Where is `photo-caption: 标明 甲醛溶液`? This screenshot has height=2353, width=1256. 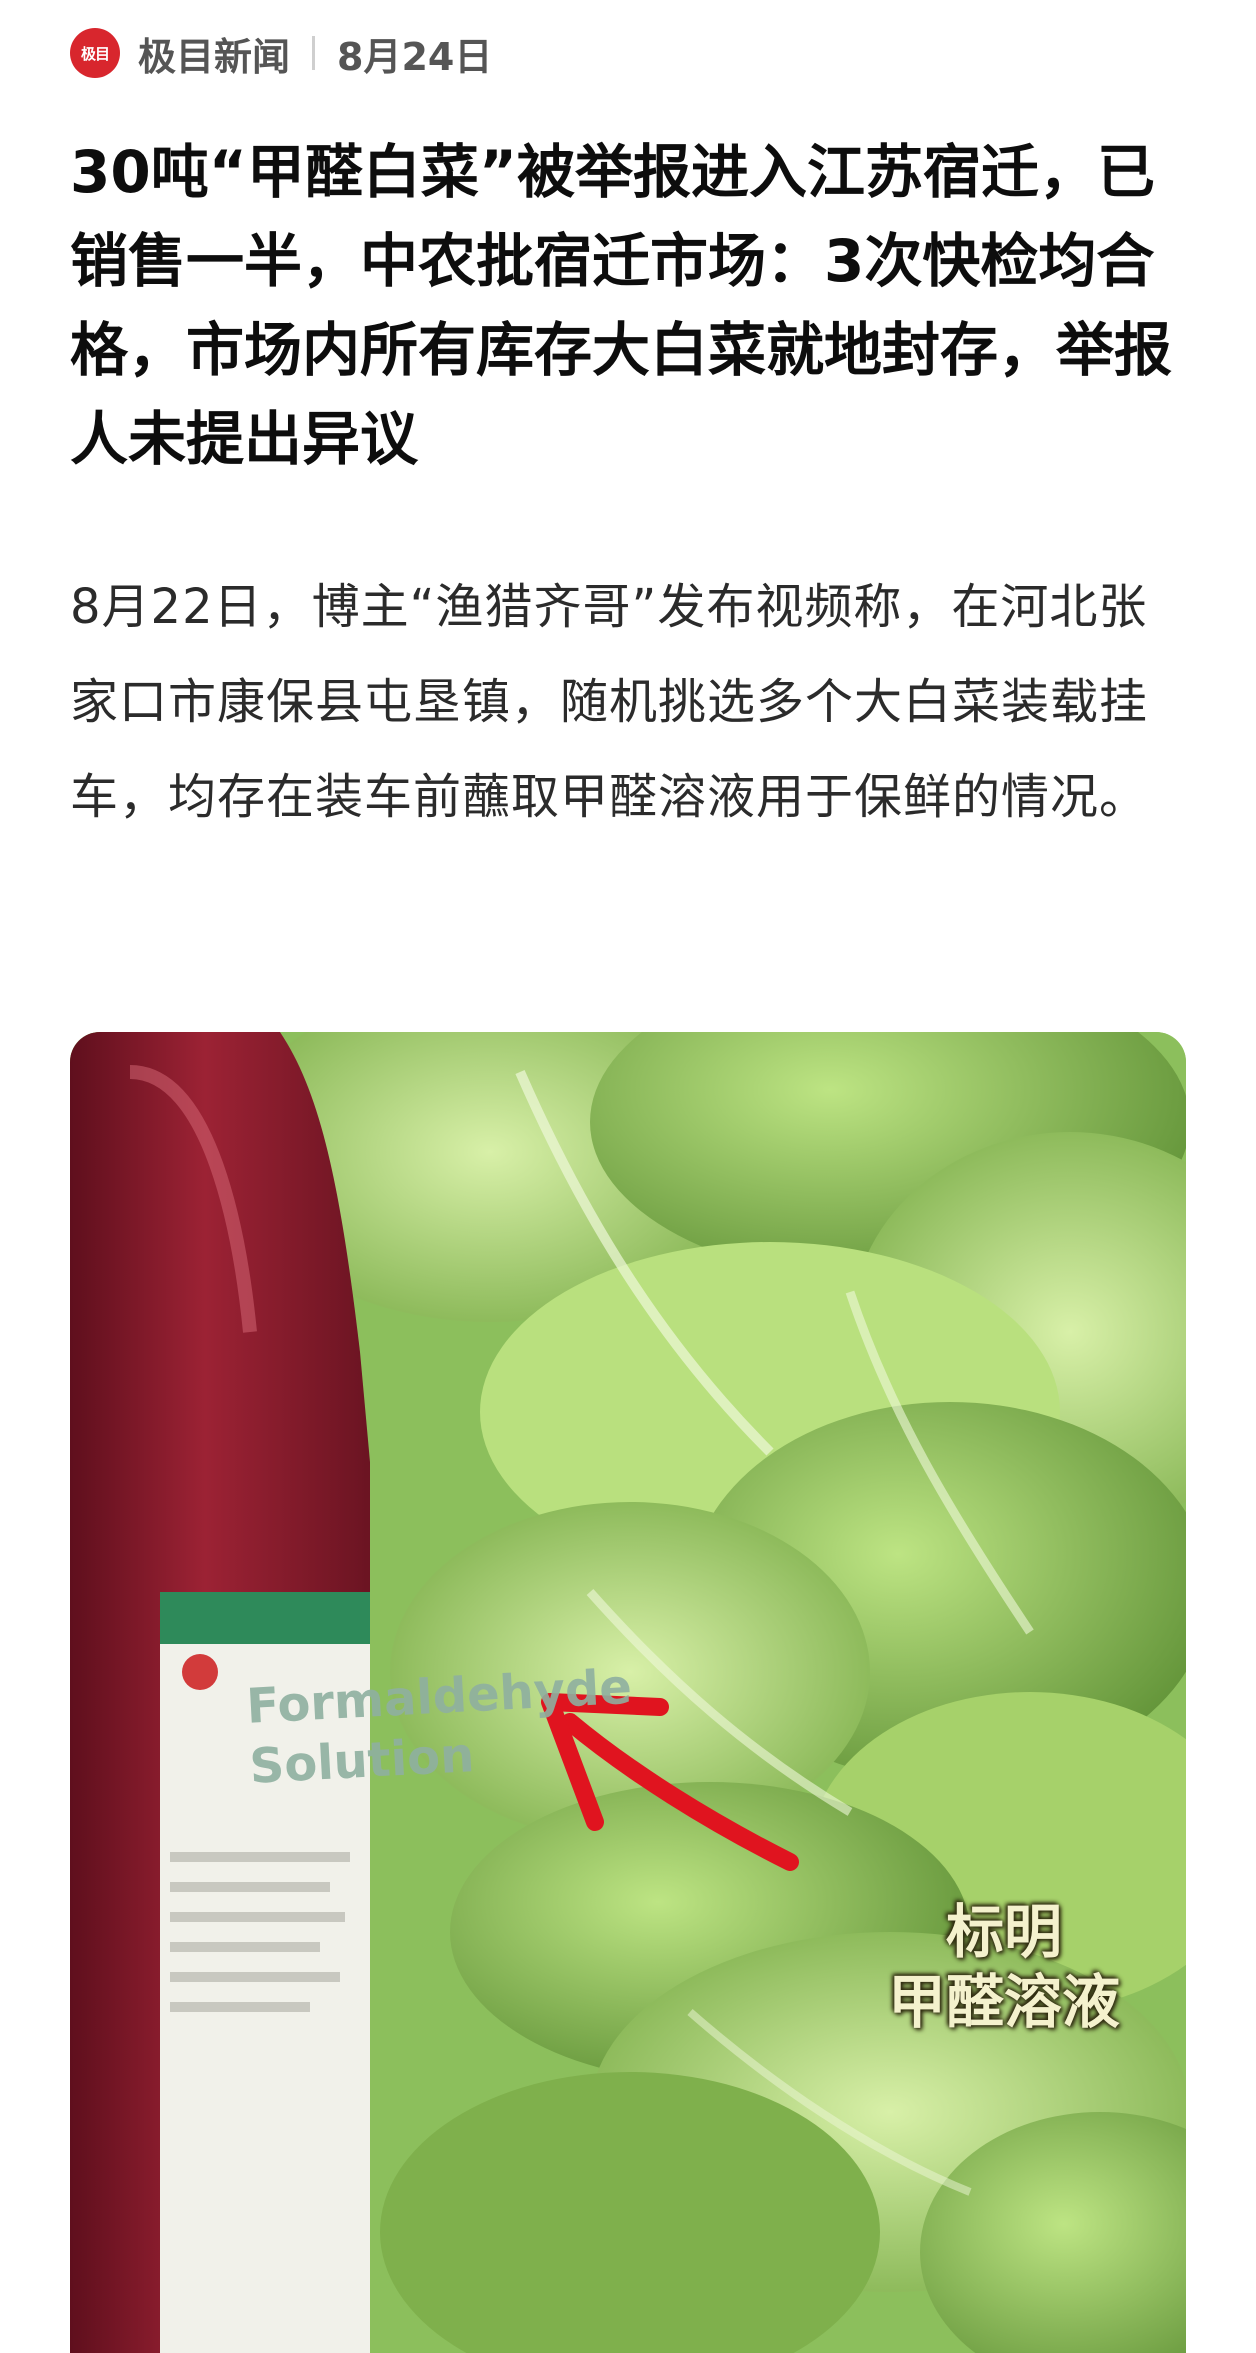 photo-caption: 标明 甲醛溶液 is located at coordinates (1004, 1967).